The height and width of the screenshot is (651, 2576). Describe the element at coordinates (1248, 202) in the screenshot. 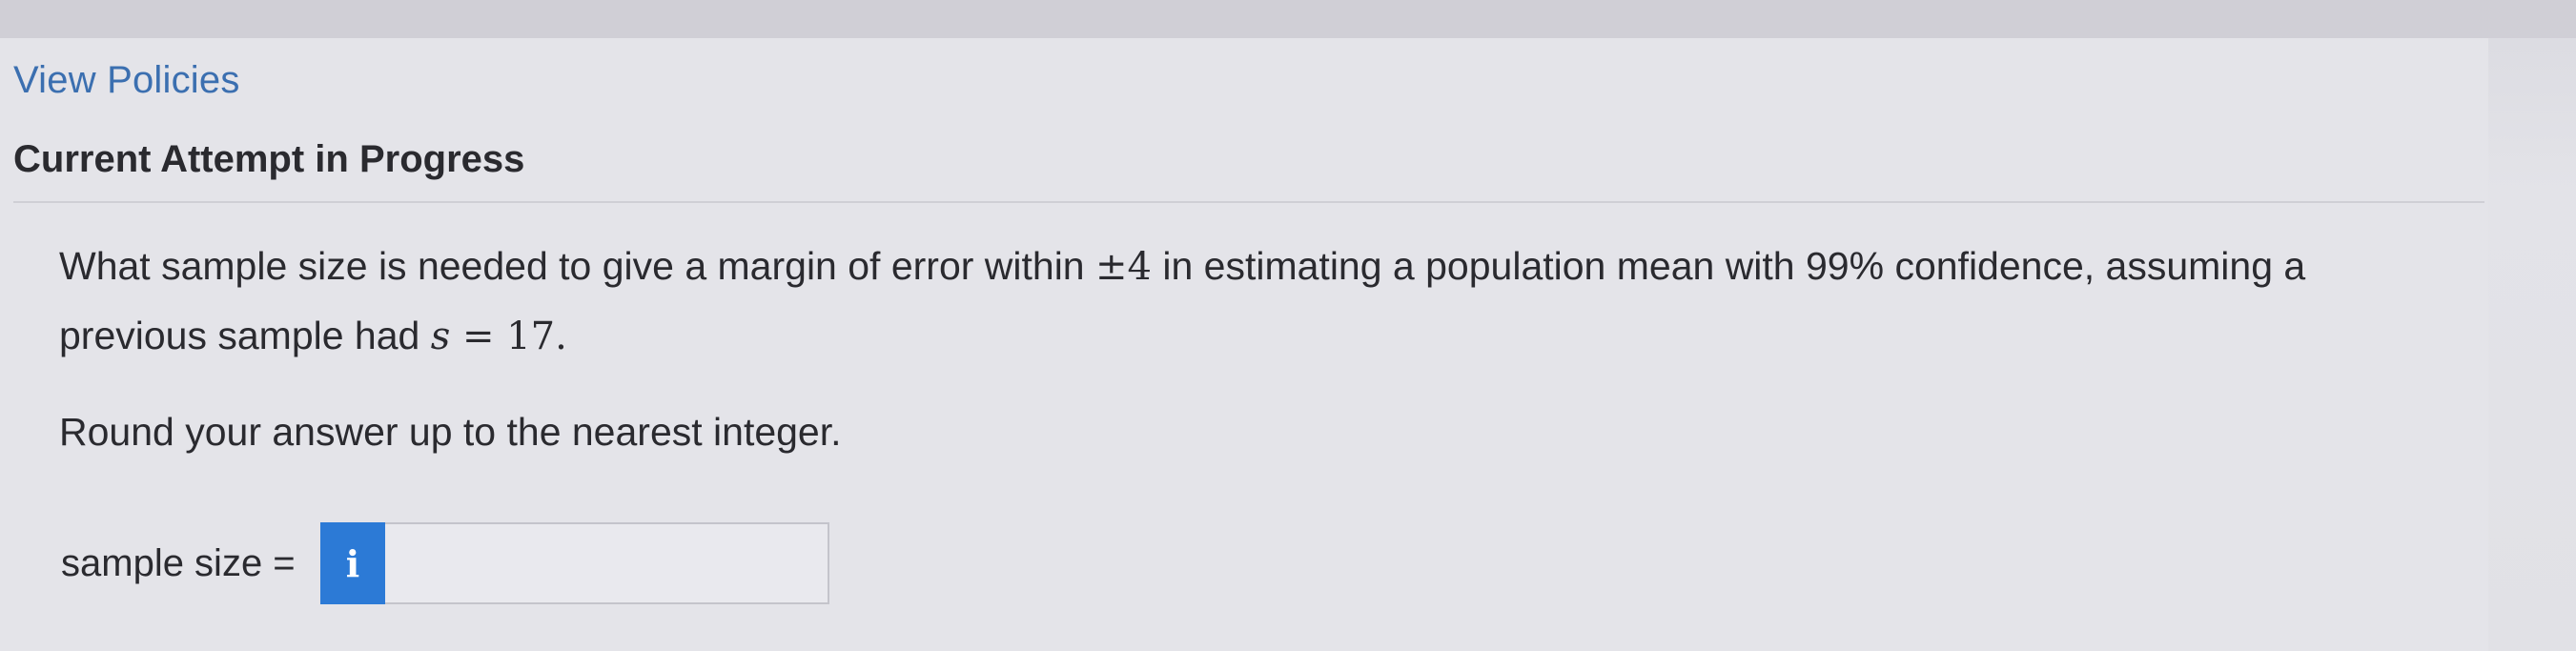

I see `divider` at that location.